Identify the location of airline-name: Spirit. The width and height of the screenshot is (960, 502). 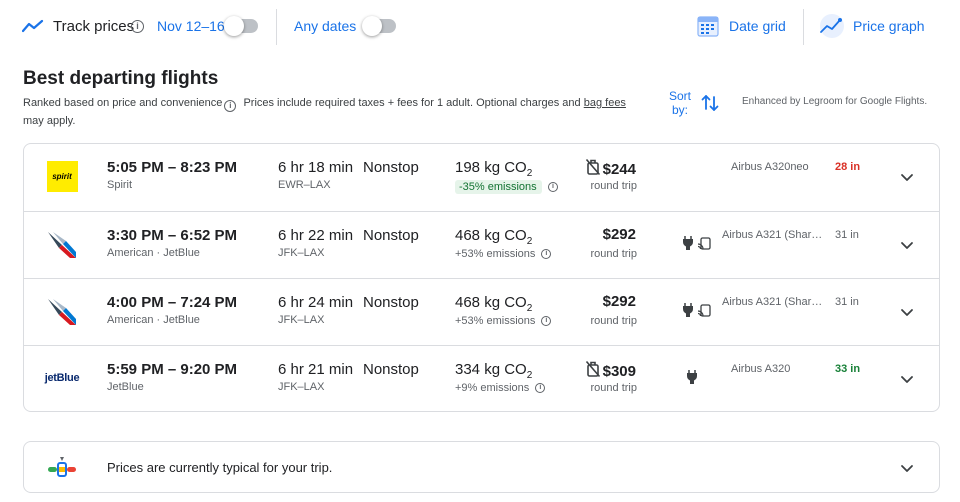
(120, 185).